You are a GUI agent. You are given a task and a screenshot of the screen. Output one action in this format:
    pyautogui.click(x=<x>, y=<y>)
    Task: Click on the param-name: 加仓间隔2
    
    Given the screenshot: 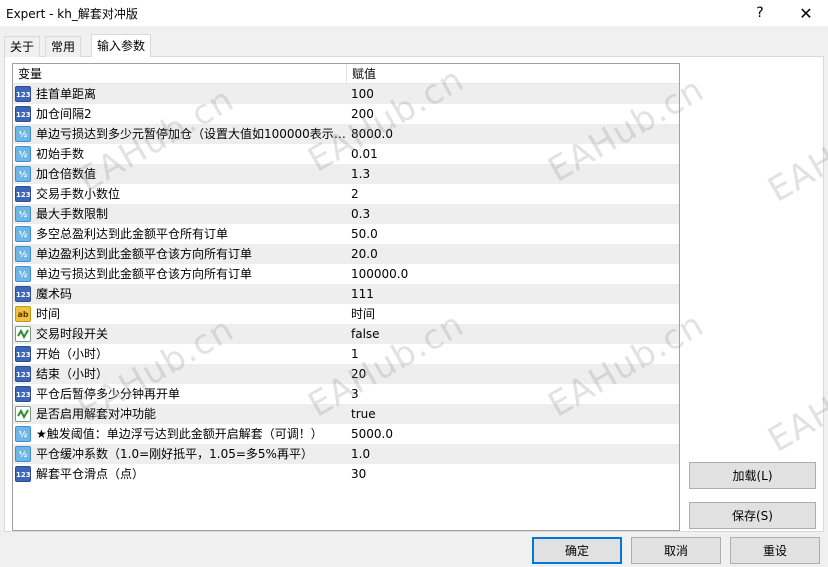 What is the action you would take?
    pyautogui.click(x=64, y=114)
    